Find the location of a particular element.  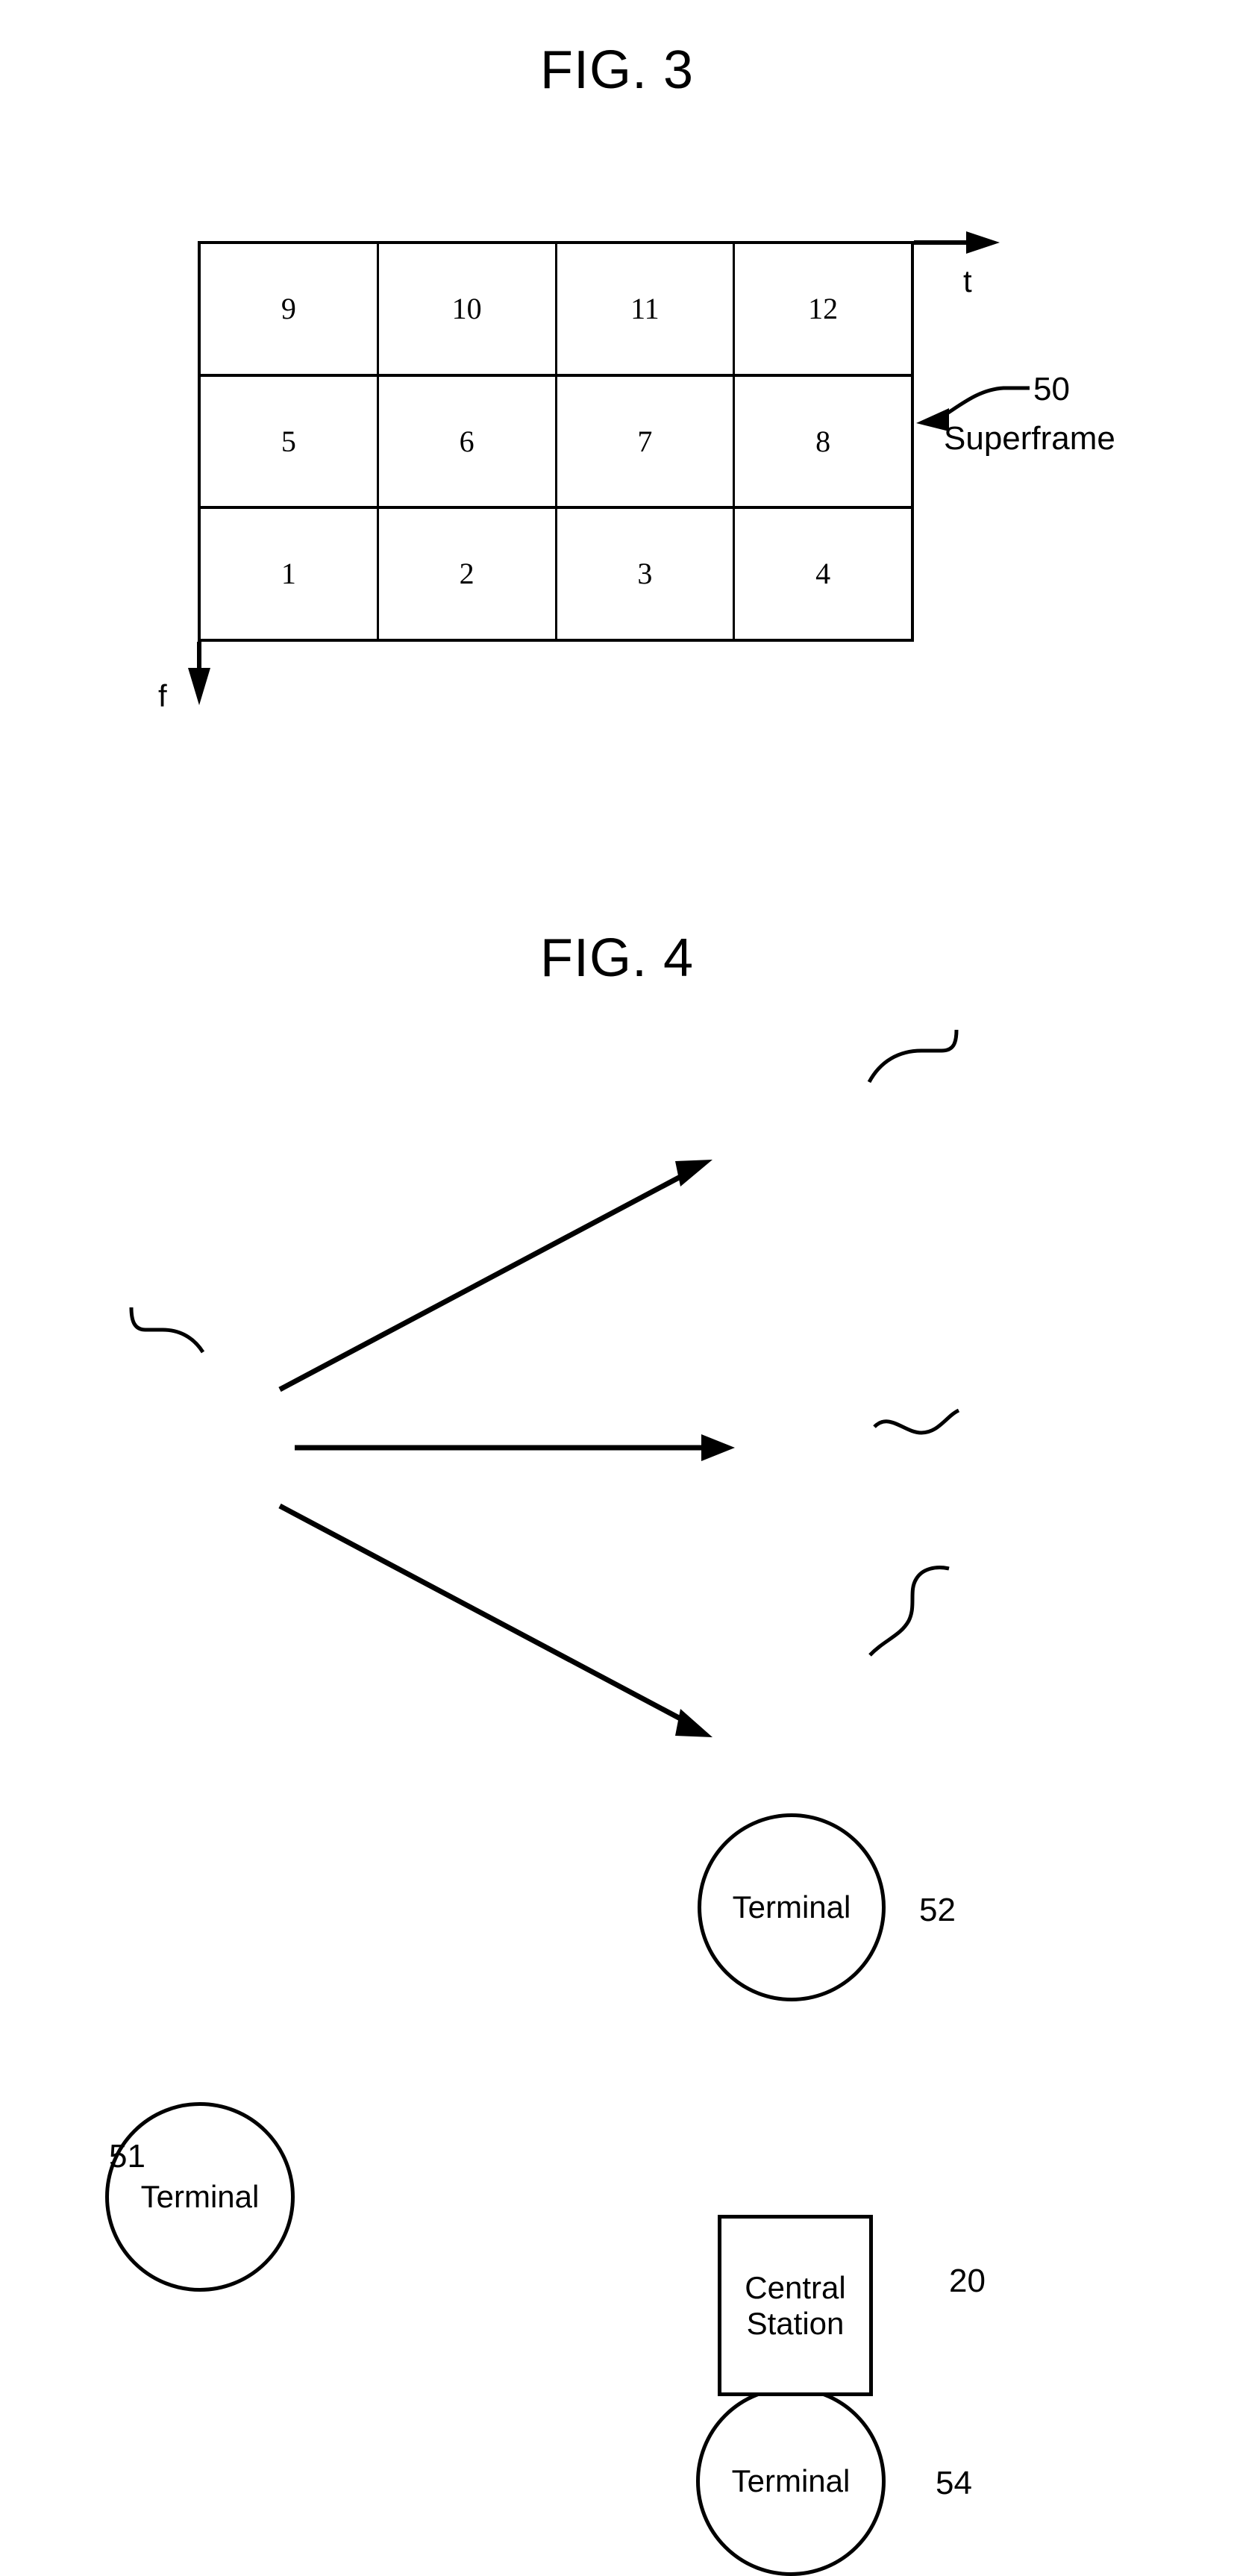

reference-numeral-52: 52 is located at coordinates (938, 1910).